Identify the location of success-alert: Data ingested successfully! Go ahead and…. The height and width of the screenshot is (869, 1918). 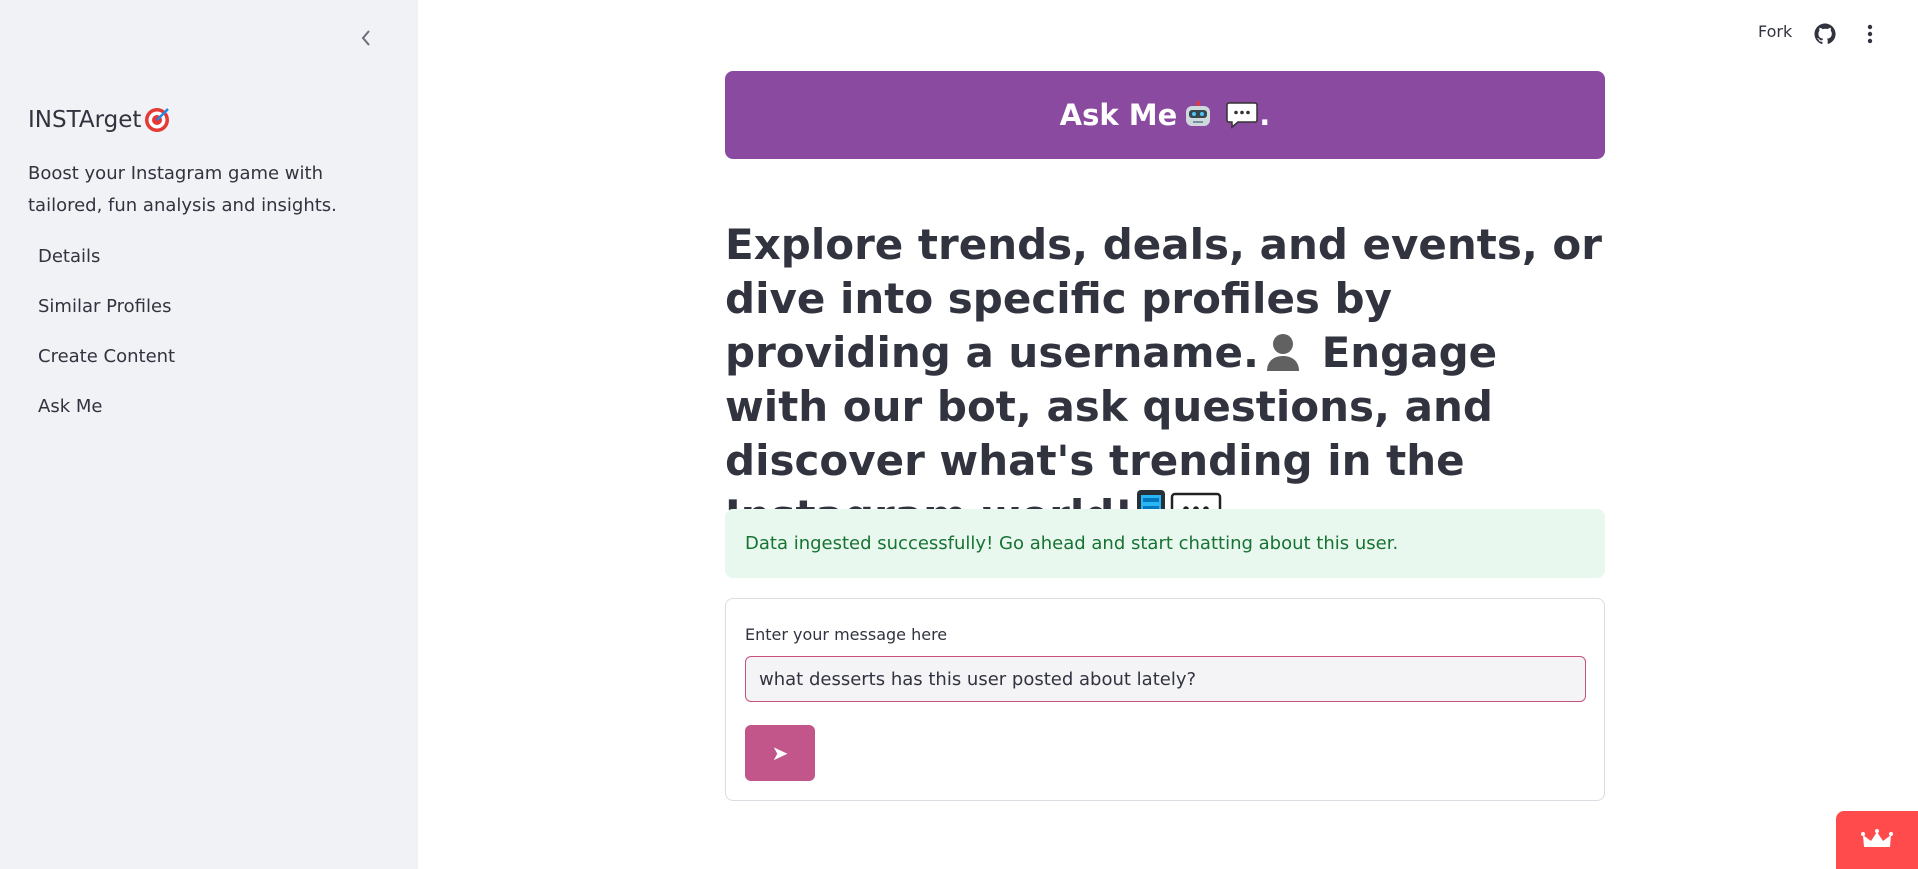
(1165, 543).